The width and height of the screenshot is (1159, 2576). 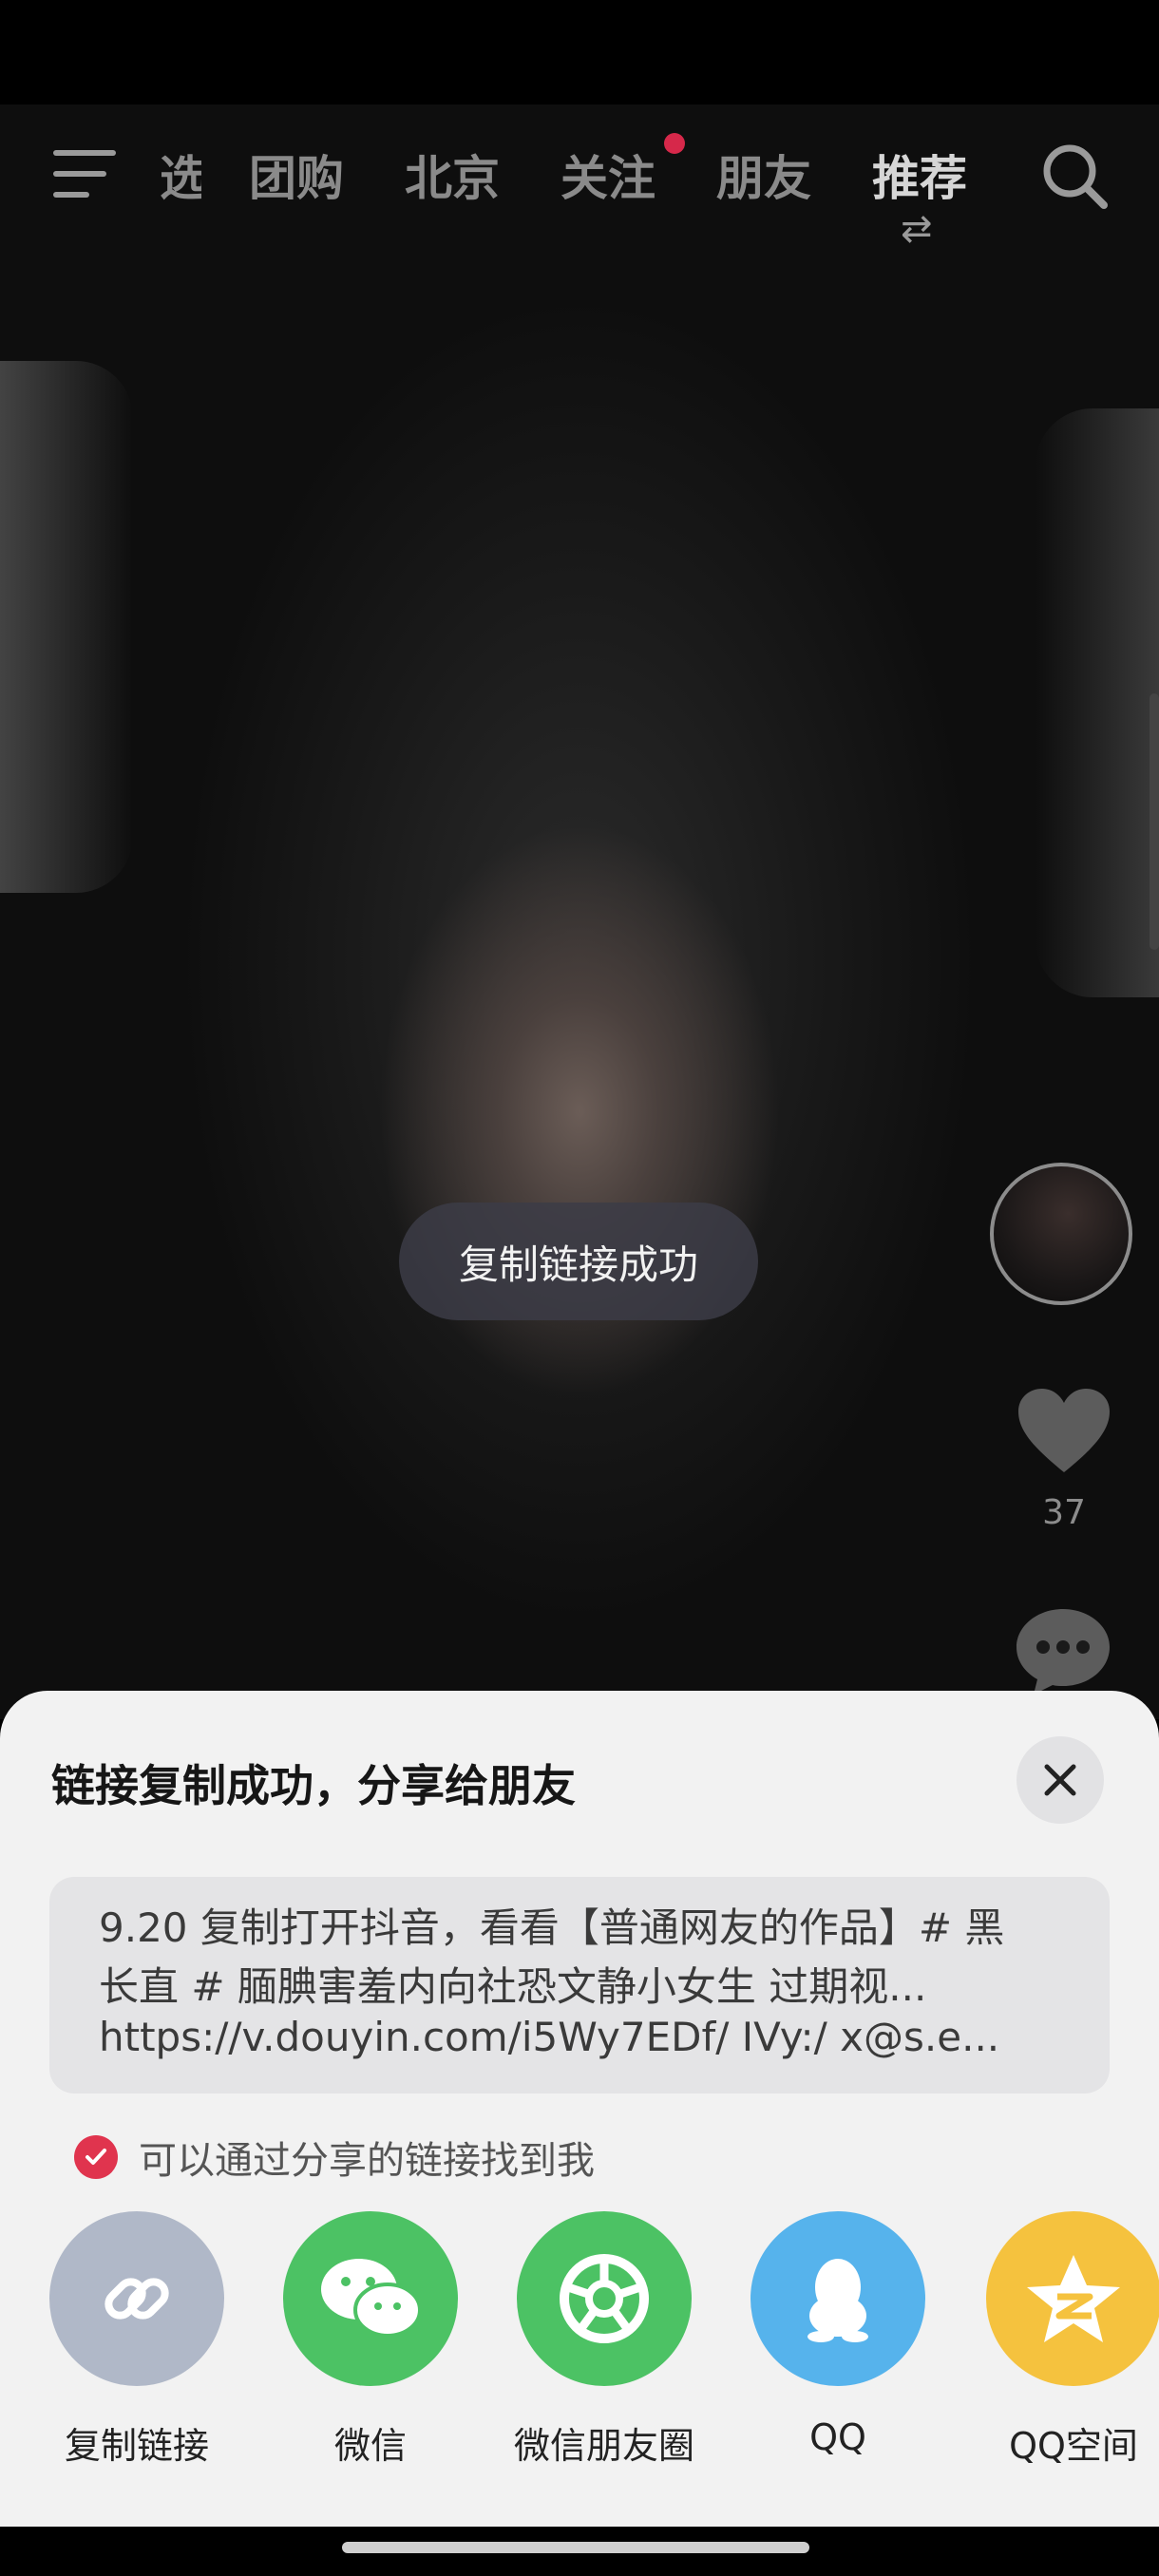 What do you see at coordinates (919, 175) in the screenshot?
I see `tab-recommend: 推荐` at bounding box center [919, 175].